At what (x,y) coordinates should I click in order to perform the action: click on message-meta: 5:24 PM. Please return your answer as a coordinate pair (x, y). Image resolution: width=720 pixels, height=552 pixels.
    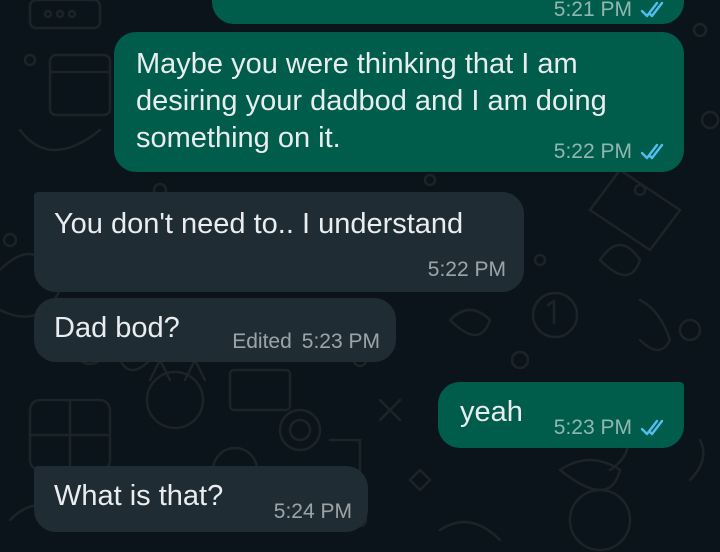
    Looking at the image, I should click on (313, 512).